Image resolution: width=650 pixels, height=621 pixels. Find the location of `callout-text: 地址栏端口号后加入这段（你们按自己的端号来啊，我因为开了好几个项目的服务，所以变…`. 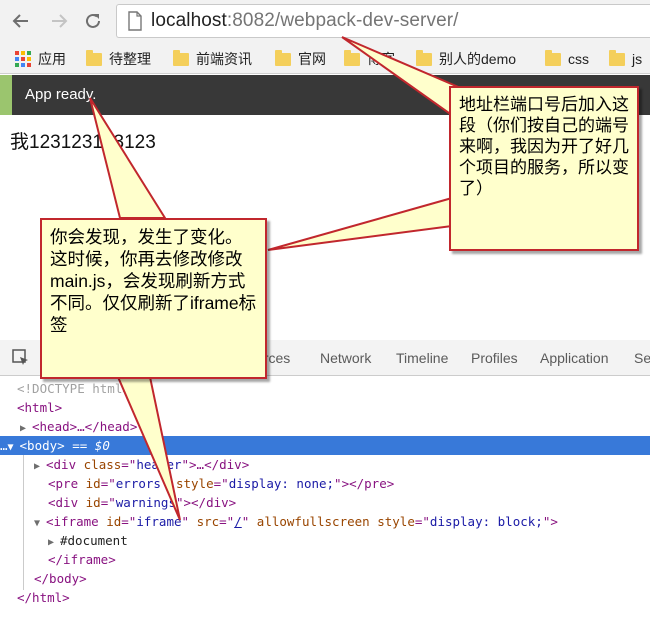

callout-text: 地址栏端口号后加入这段（你们按自己的端号来啊，我因为开了好几个项目的服务，所以变… is located at coordinates (544, 146).